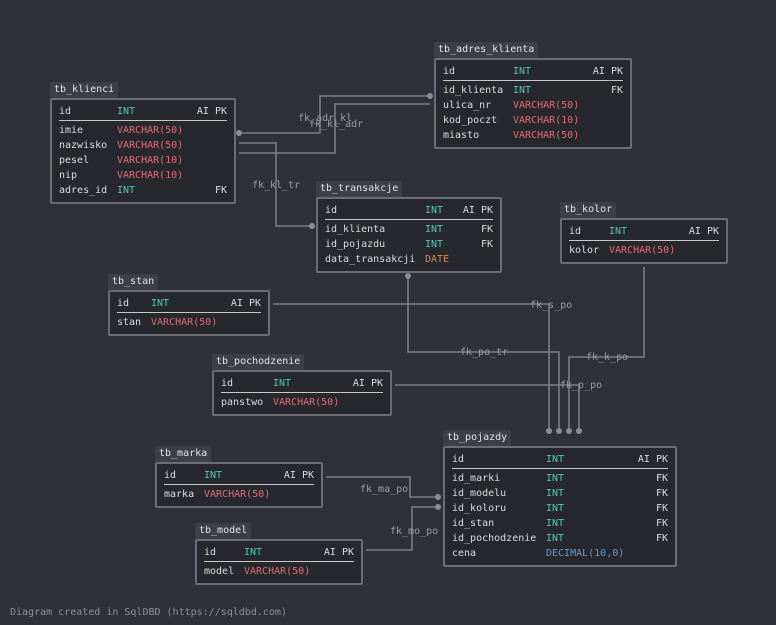 This screenshot has height=625, width=776. I want to click on column-row: kolor VARCHAR(50), so click(644, 250).